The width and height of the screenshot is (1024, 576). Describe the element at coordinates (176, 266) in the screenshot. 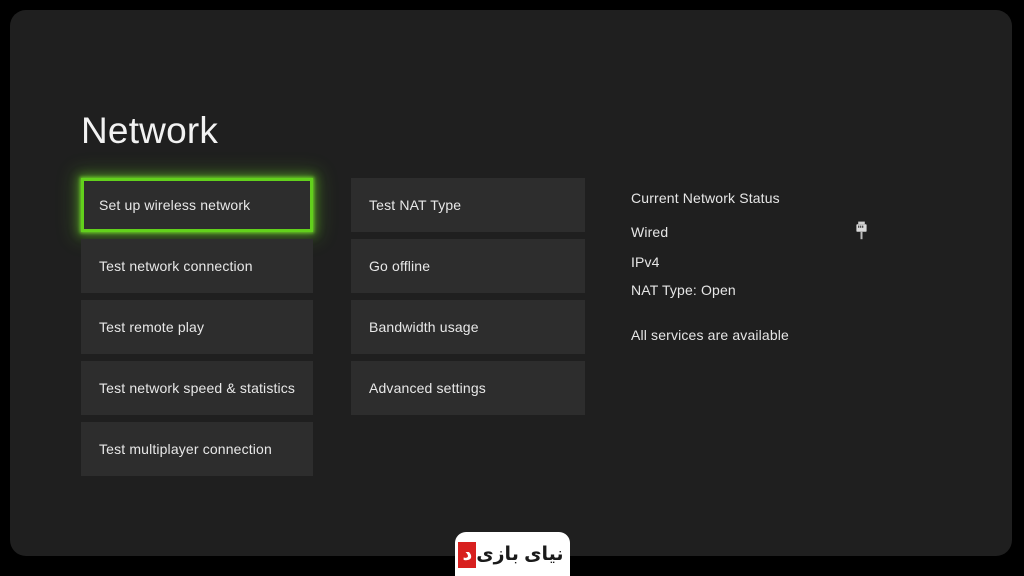

I see `tile-label: Test network connection` at that location.